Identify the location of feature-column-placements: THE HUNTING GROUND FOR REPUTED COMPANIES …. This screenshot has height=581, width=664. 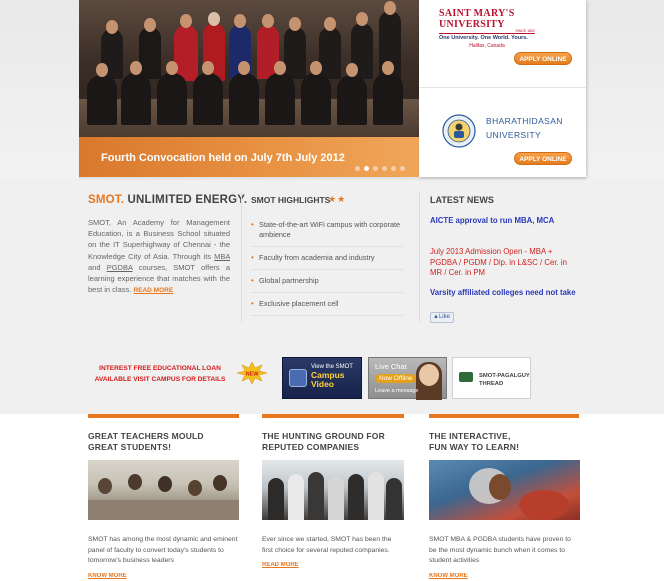
(333, 491).